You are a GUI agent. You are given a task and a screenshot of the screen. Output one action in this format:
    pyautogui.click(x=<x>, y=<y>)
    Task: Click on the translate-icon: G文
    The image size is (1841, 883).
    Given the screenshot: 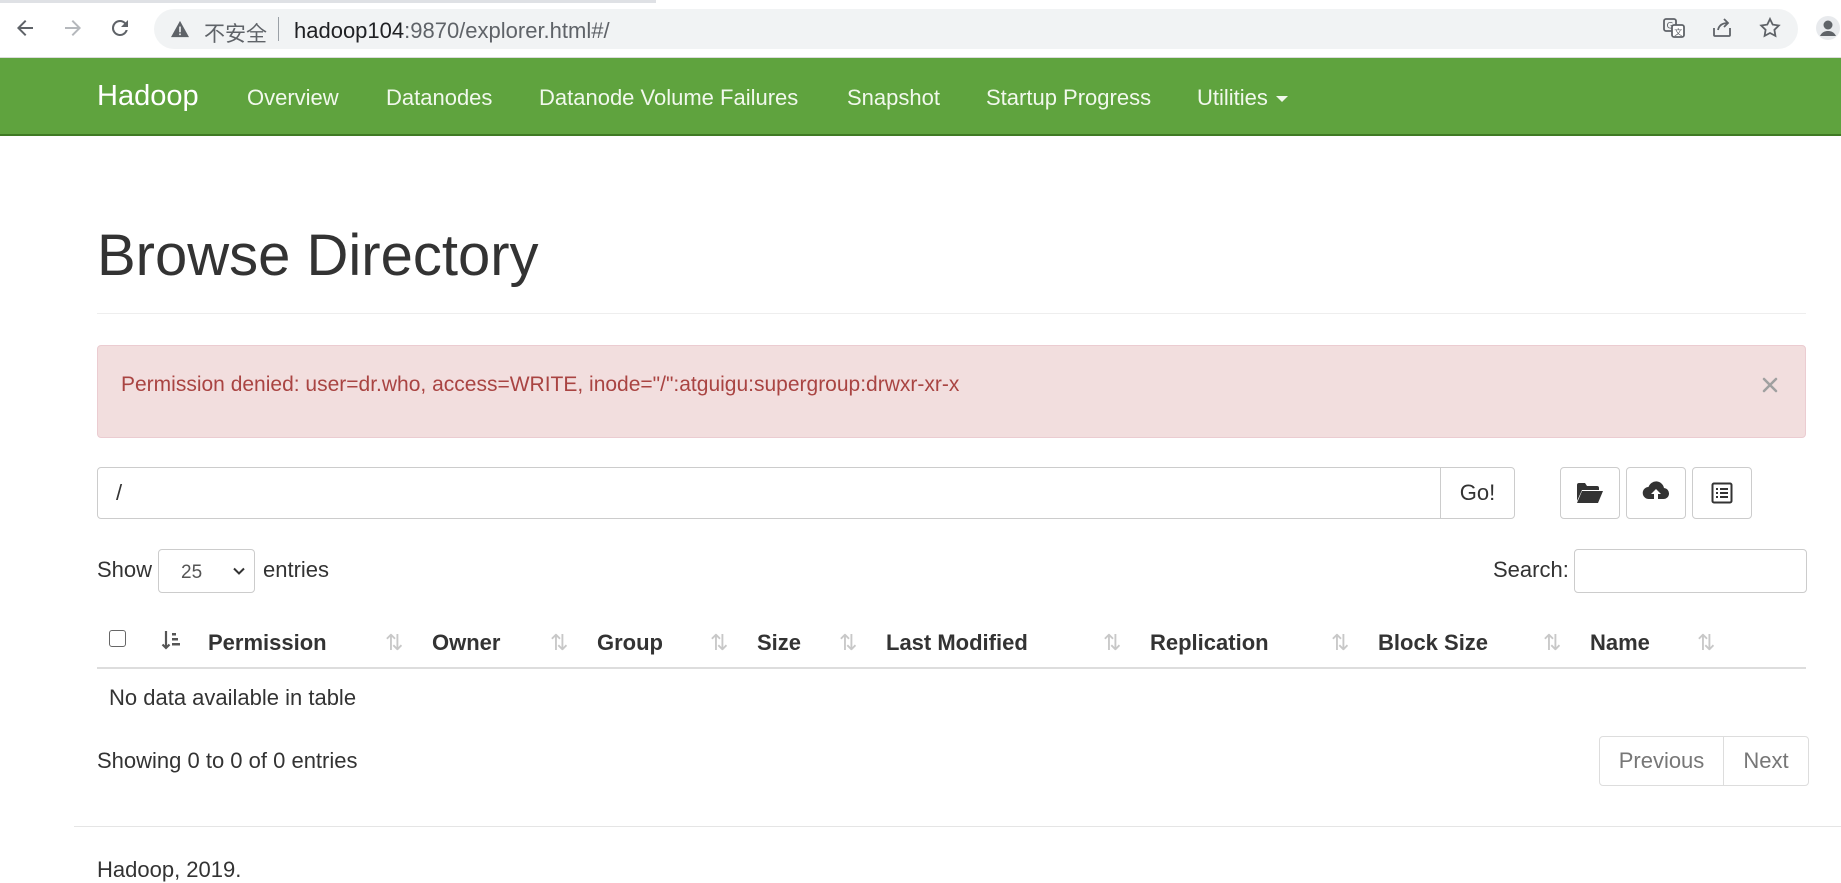 What is the action you would take?
    pyautogui.click(x=1674, y=28)
    